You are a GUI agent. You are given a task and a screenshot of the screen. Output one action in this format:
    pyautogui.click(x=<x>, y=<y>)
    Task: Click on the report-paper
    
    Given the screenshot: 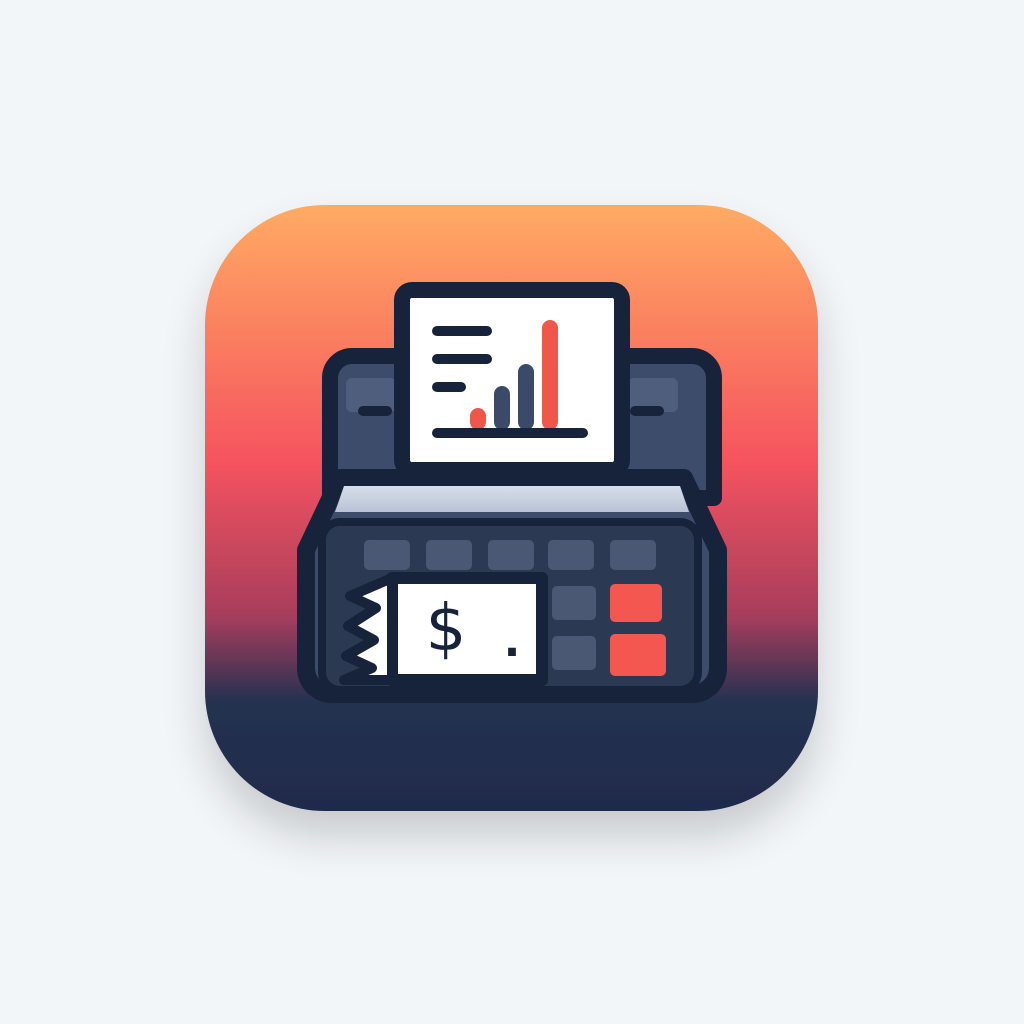 What is the action you would take?
    pyautogui.click(x=512, y=380)
    